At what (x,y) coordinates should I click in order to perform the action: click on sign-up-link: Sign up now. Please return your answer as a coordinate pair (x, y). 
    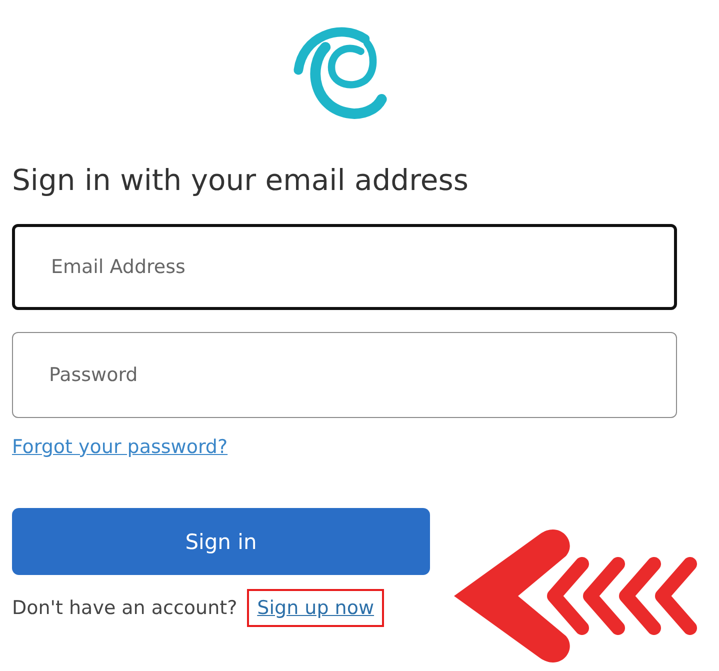
    Looking at the image, I should click on (315, 608).